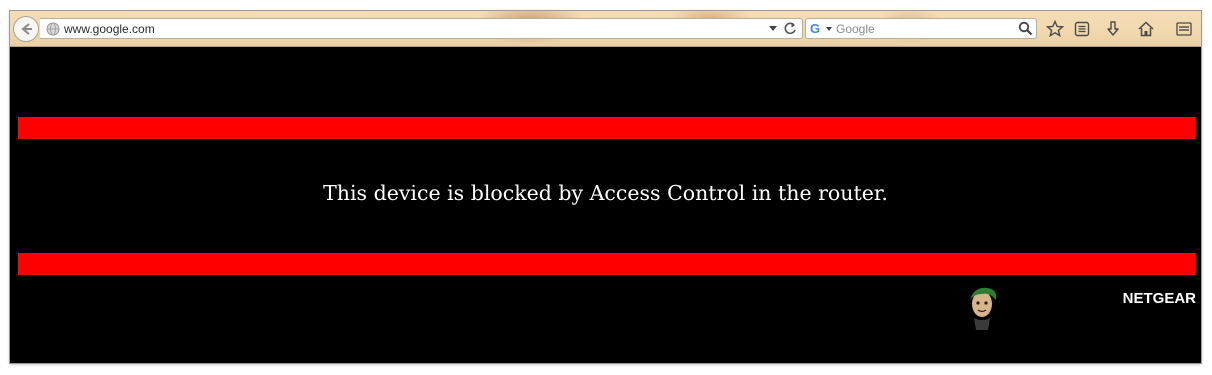 This screenshot has height=375, width=1212. Describe the element at coordinates (1159, 298) in the screenshot. I see `router-brand-label: NETGEAR` at that location.